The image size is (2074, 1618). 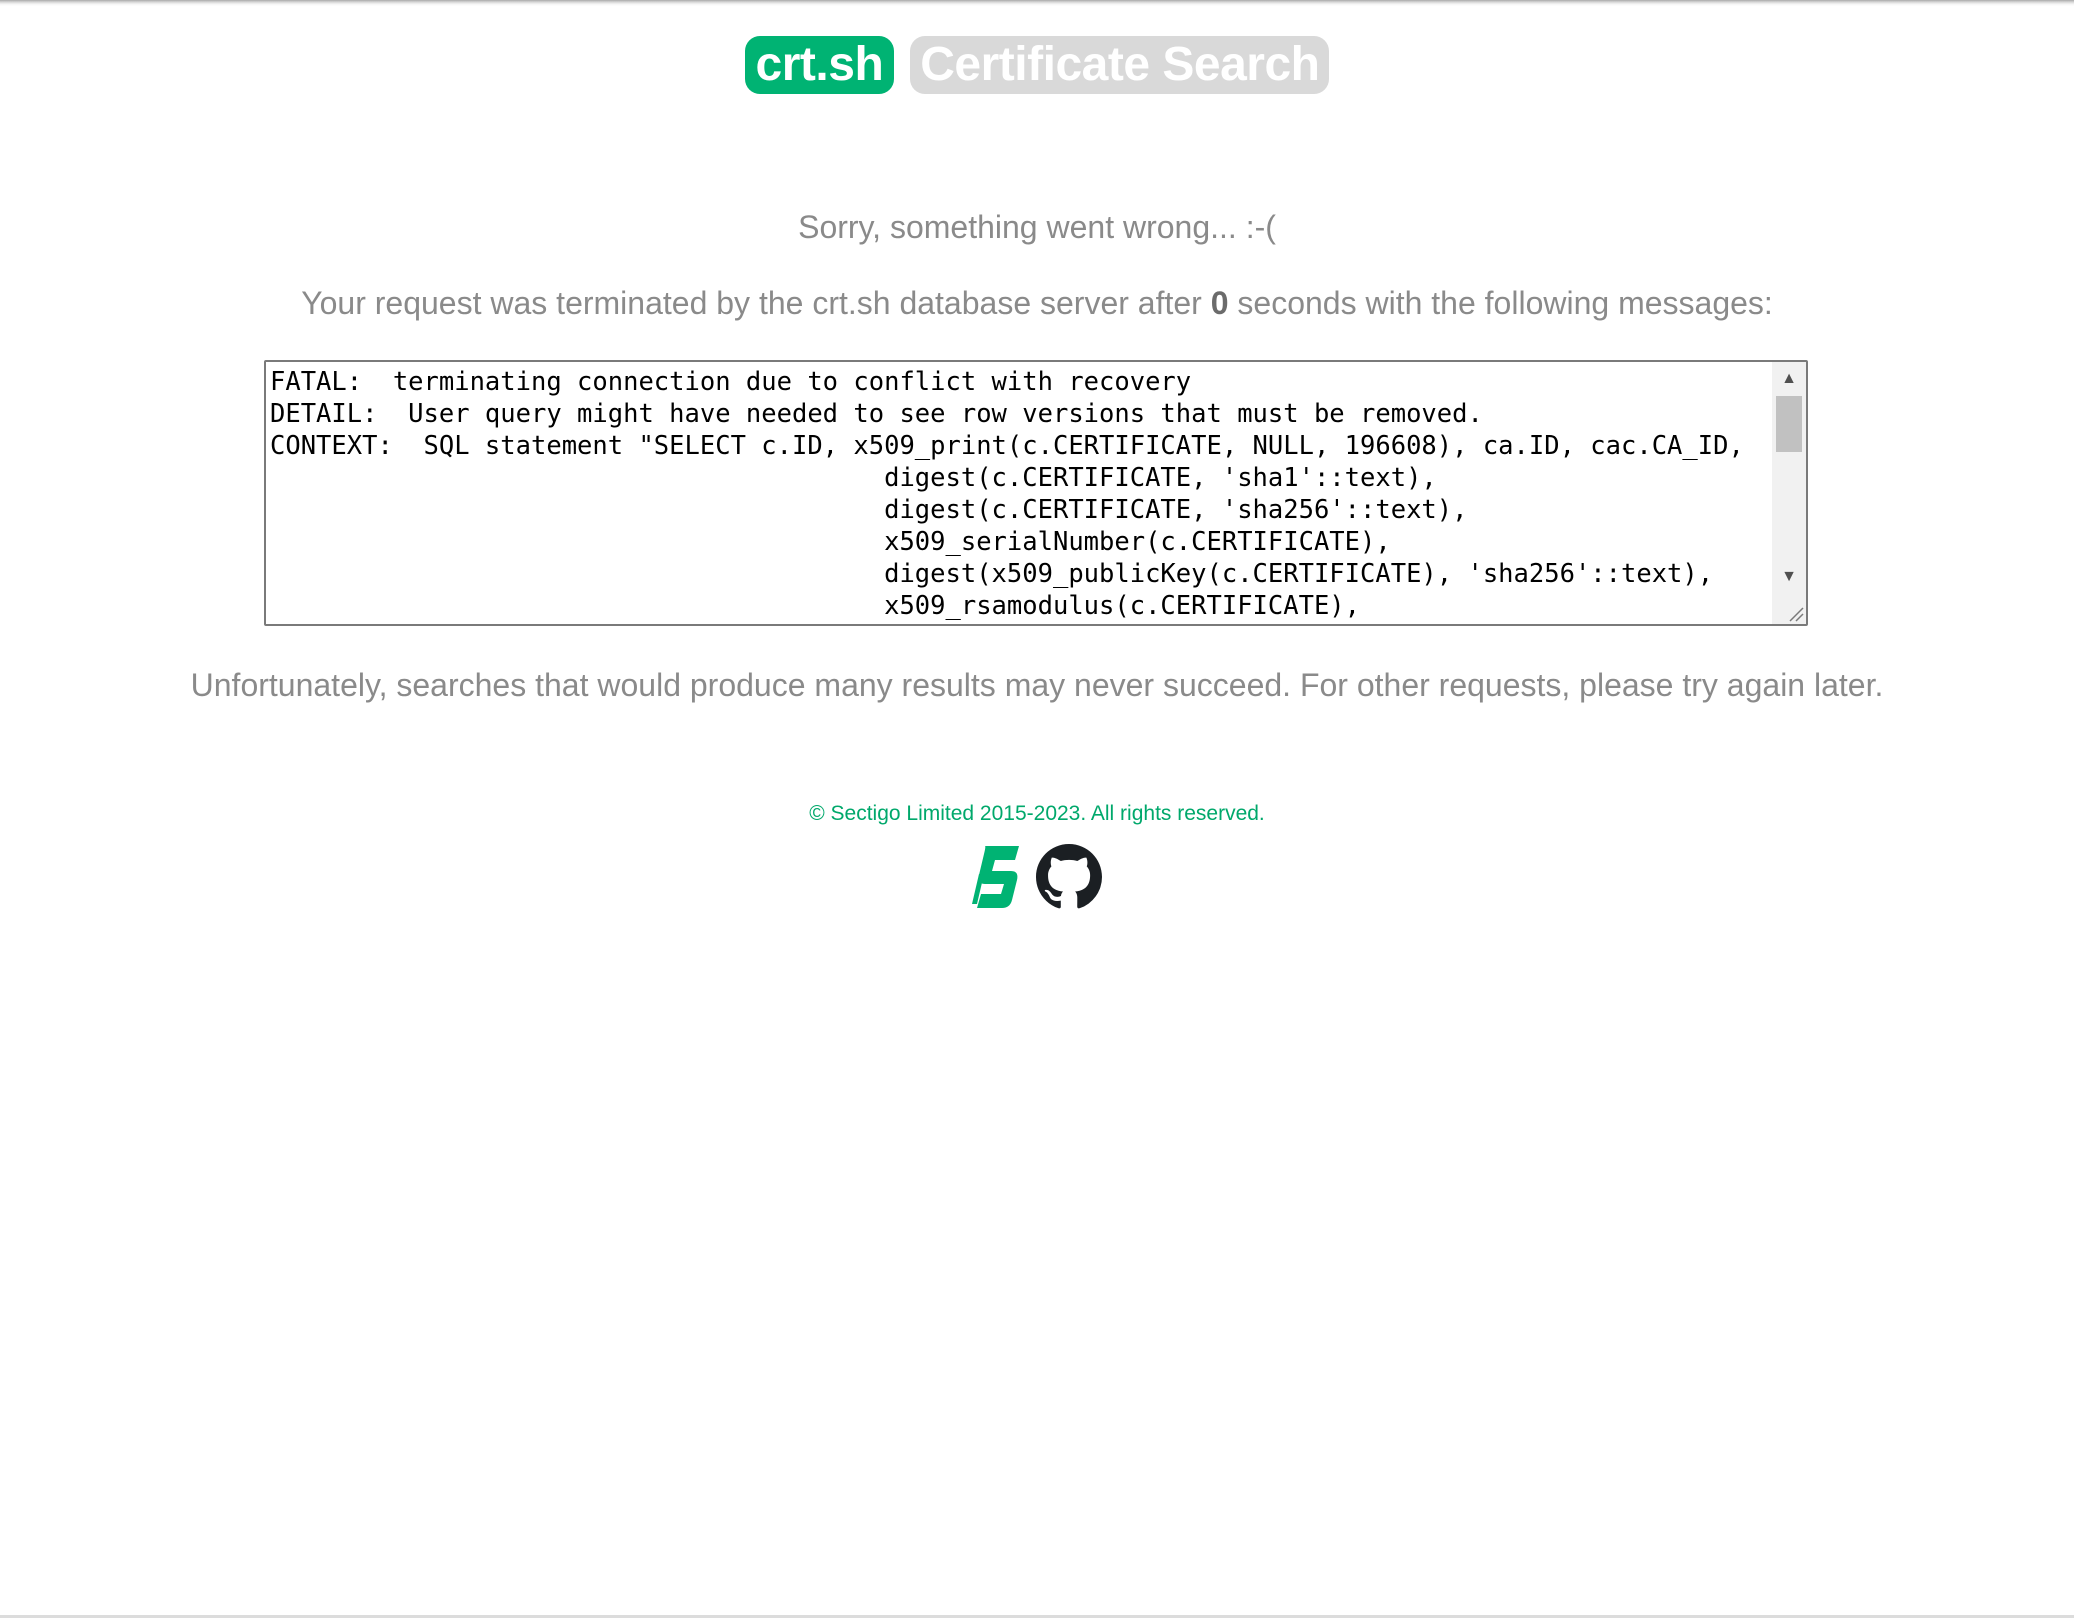 I want to click on brand-logo-link: crt.sh, so click(x=819, y=65).